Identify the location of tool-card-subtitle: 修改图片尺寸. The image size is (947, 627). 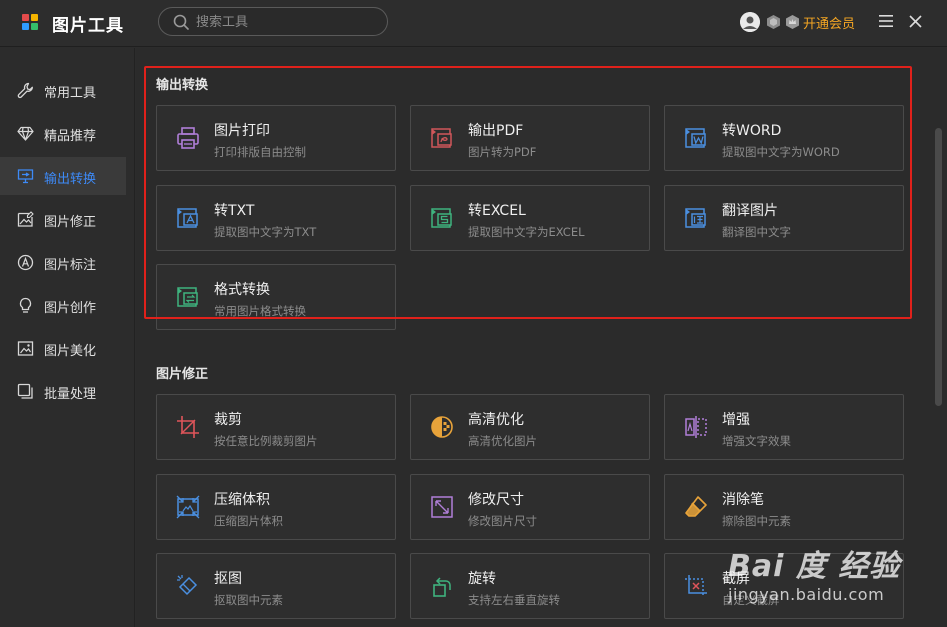
(502, 521).